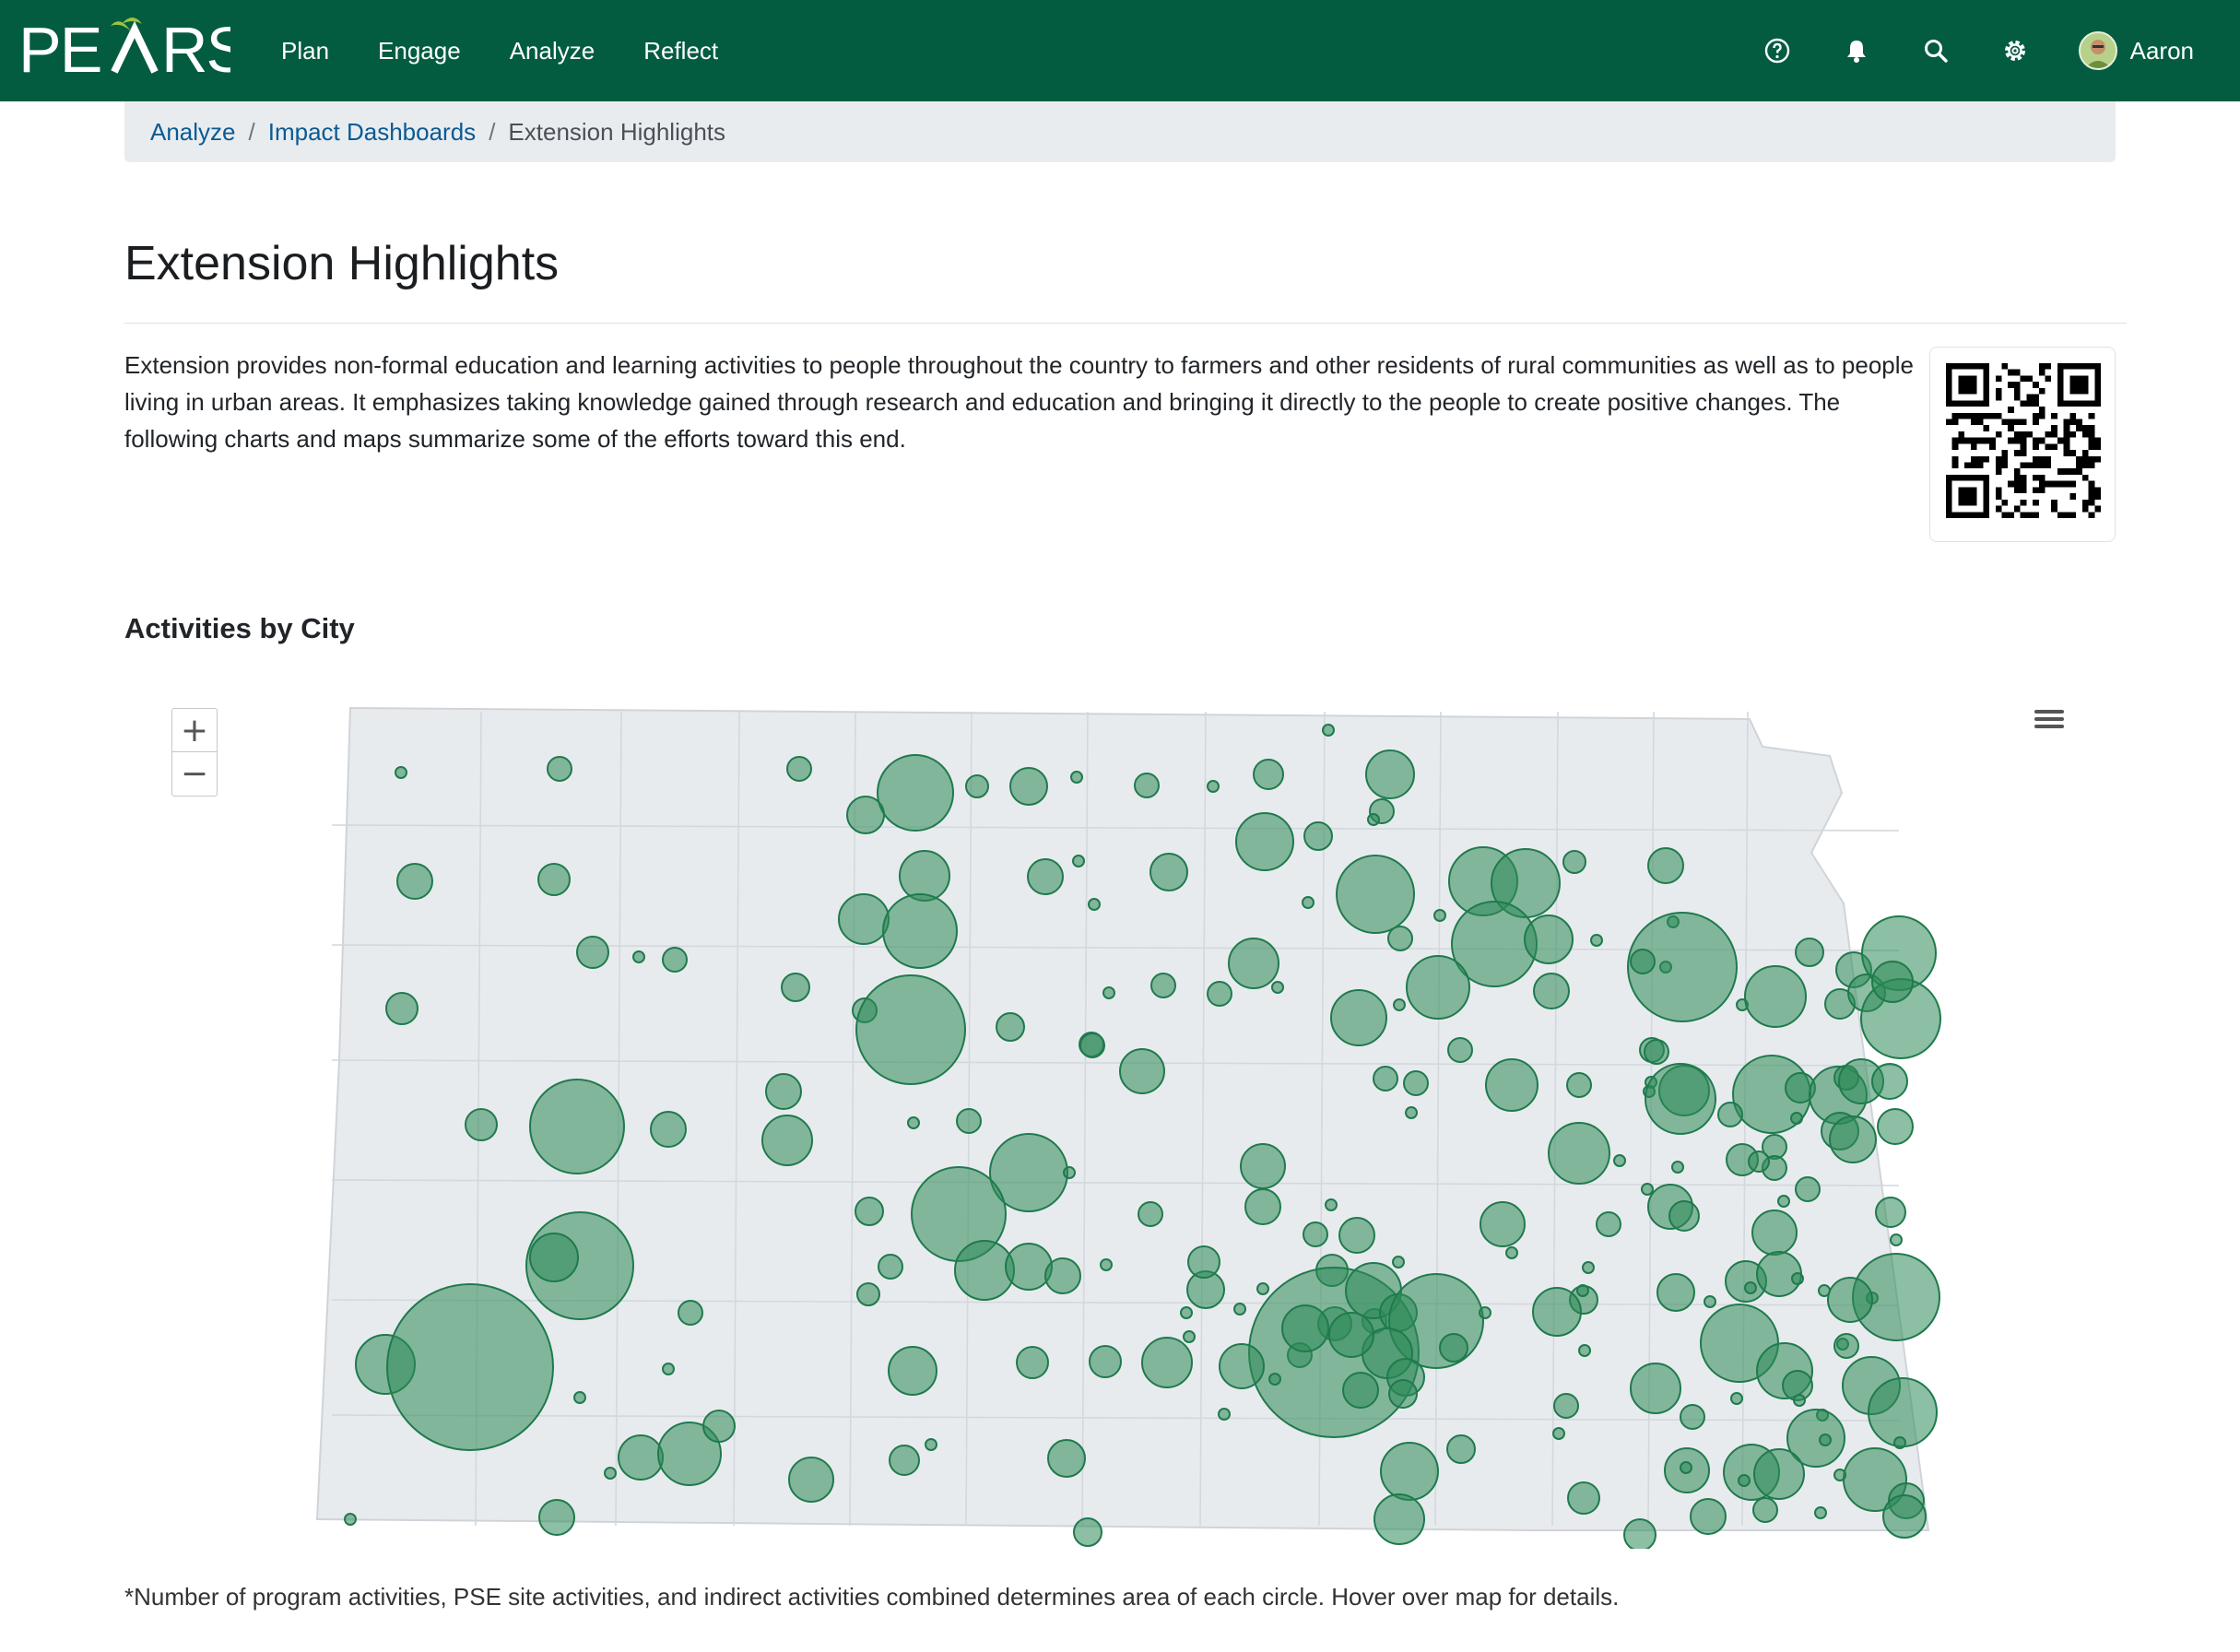 The image size is (2240, 1652). What do you see at coordinates (305, 51) in the screenshot?
I see `nav-plan: Plan` at bounding box center [305, 51].